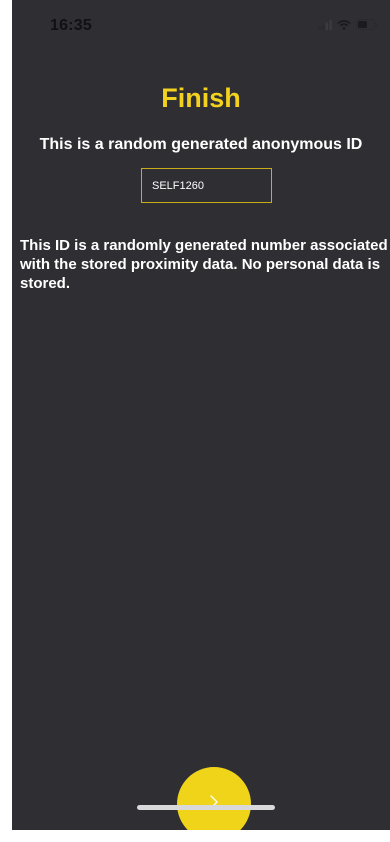 This screenshot has height=842, width=390. I want to click on status-icons, so click(348, 24).